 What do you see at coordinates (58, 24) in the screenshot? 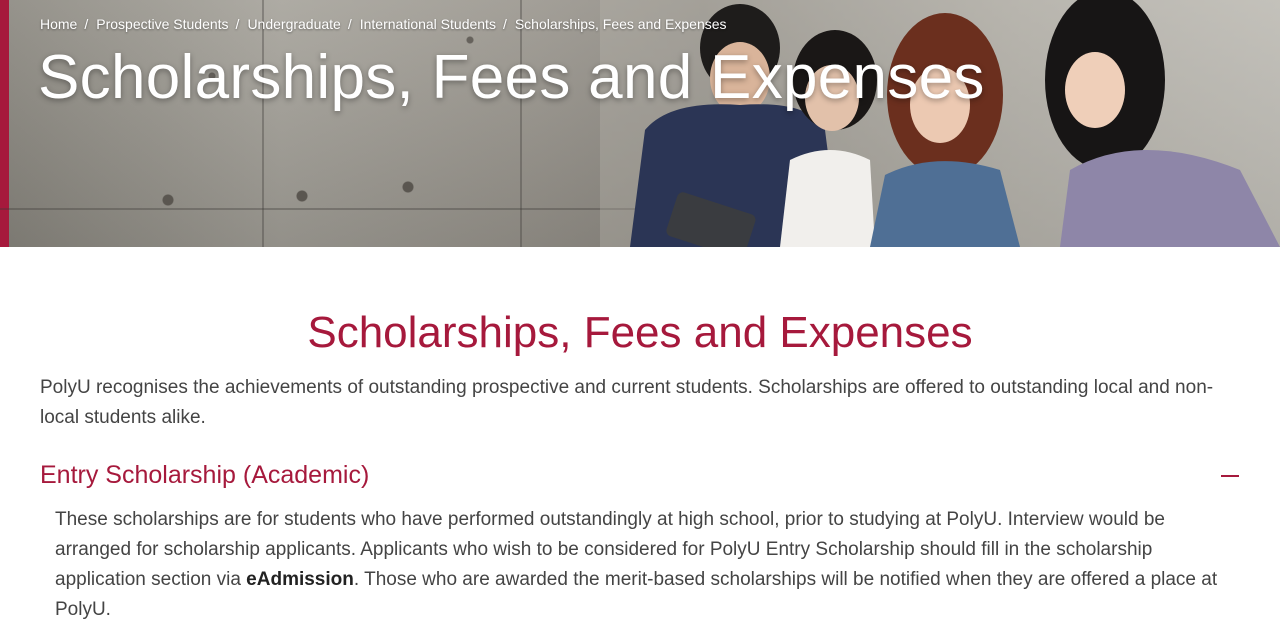
I see `breadcrumb-home-link: Home` at bounding box center [58, 24].